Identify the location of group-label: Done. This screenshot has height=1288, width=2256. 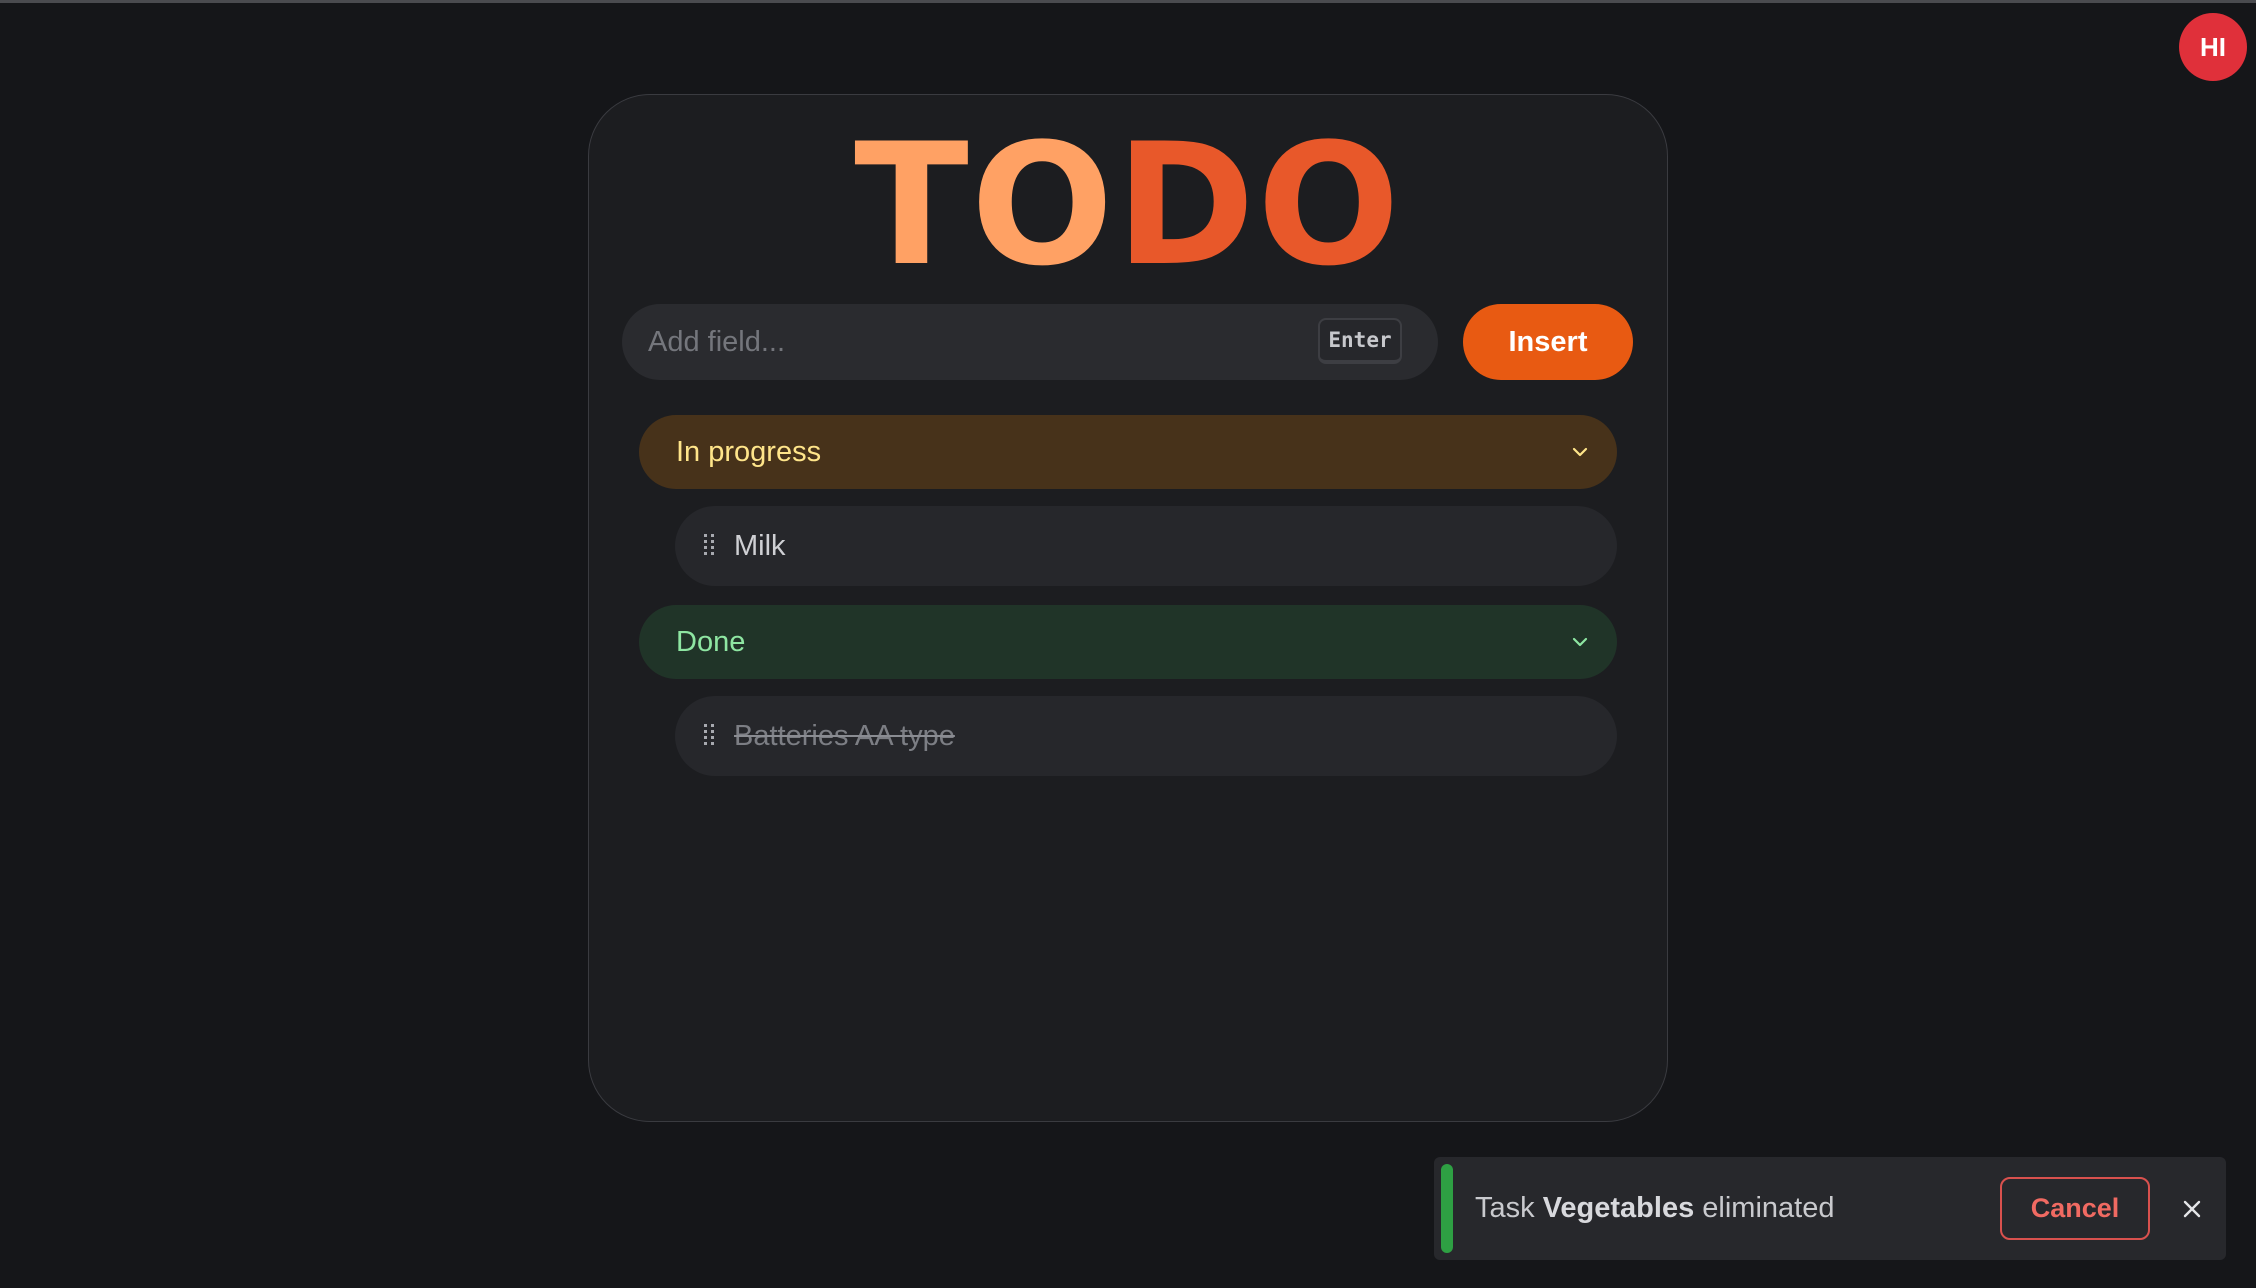
(711, 641).